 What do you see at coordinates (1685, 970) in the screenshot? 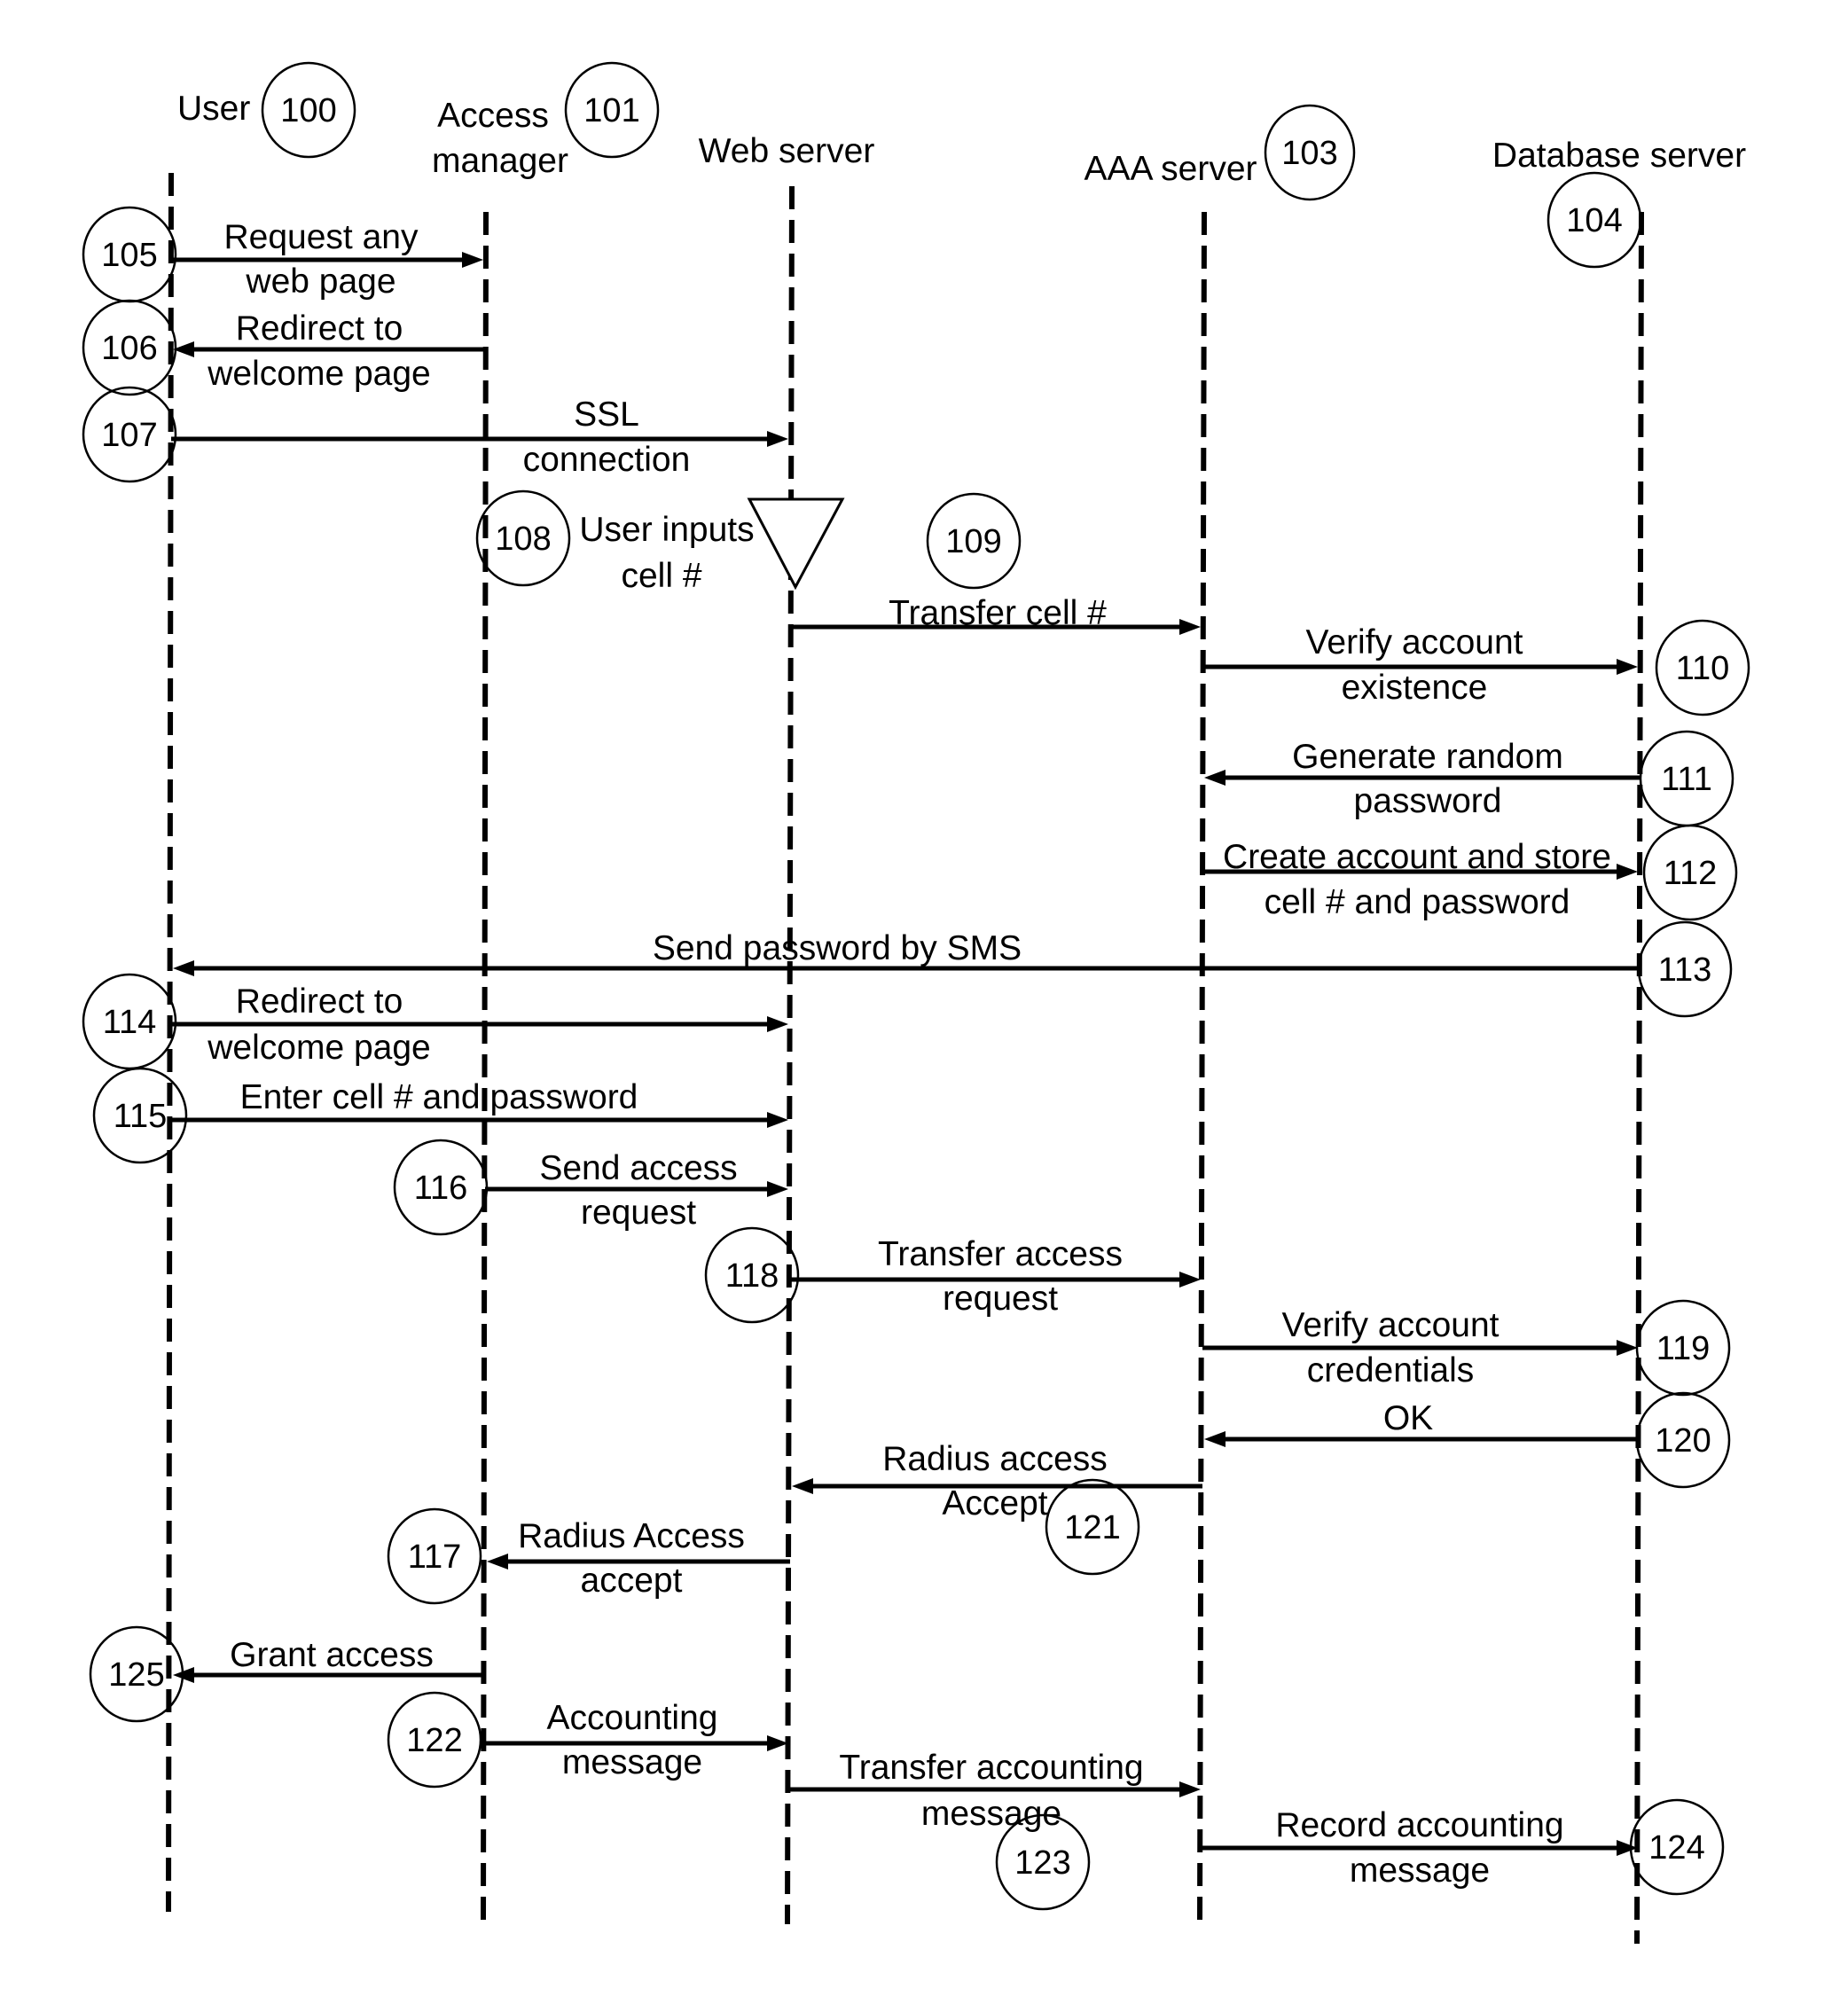
I see `ref-number: 113` at bounding box center [1685, 970].